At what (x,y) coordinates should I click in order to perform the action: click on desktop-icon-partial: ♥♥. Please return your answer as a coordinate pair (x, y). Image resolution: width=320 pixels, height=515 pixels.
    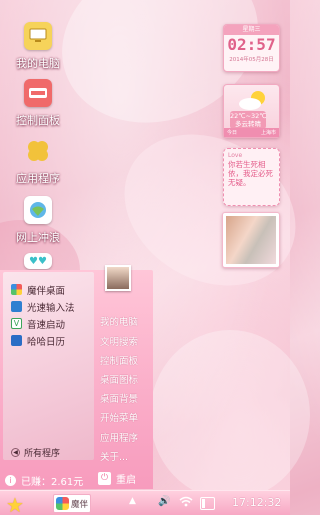
    Looking at the image, I should click on (38, 261).